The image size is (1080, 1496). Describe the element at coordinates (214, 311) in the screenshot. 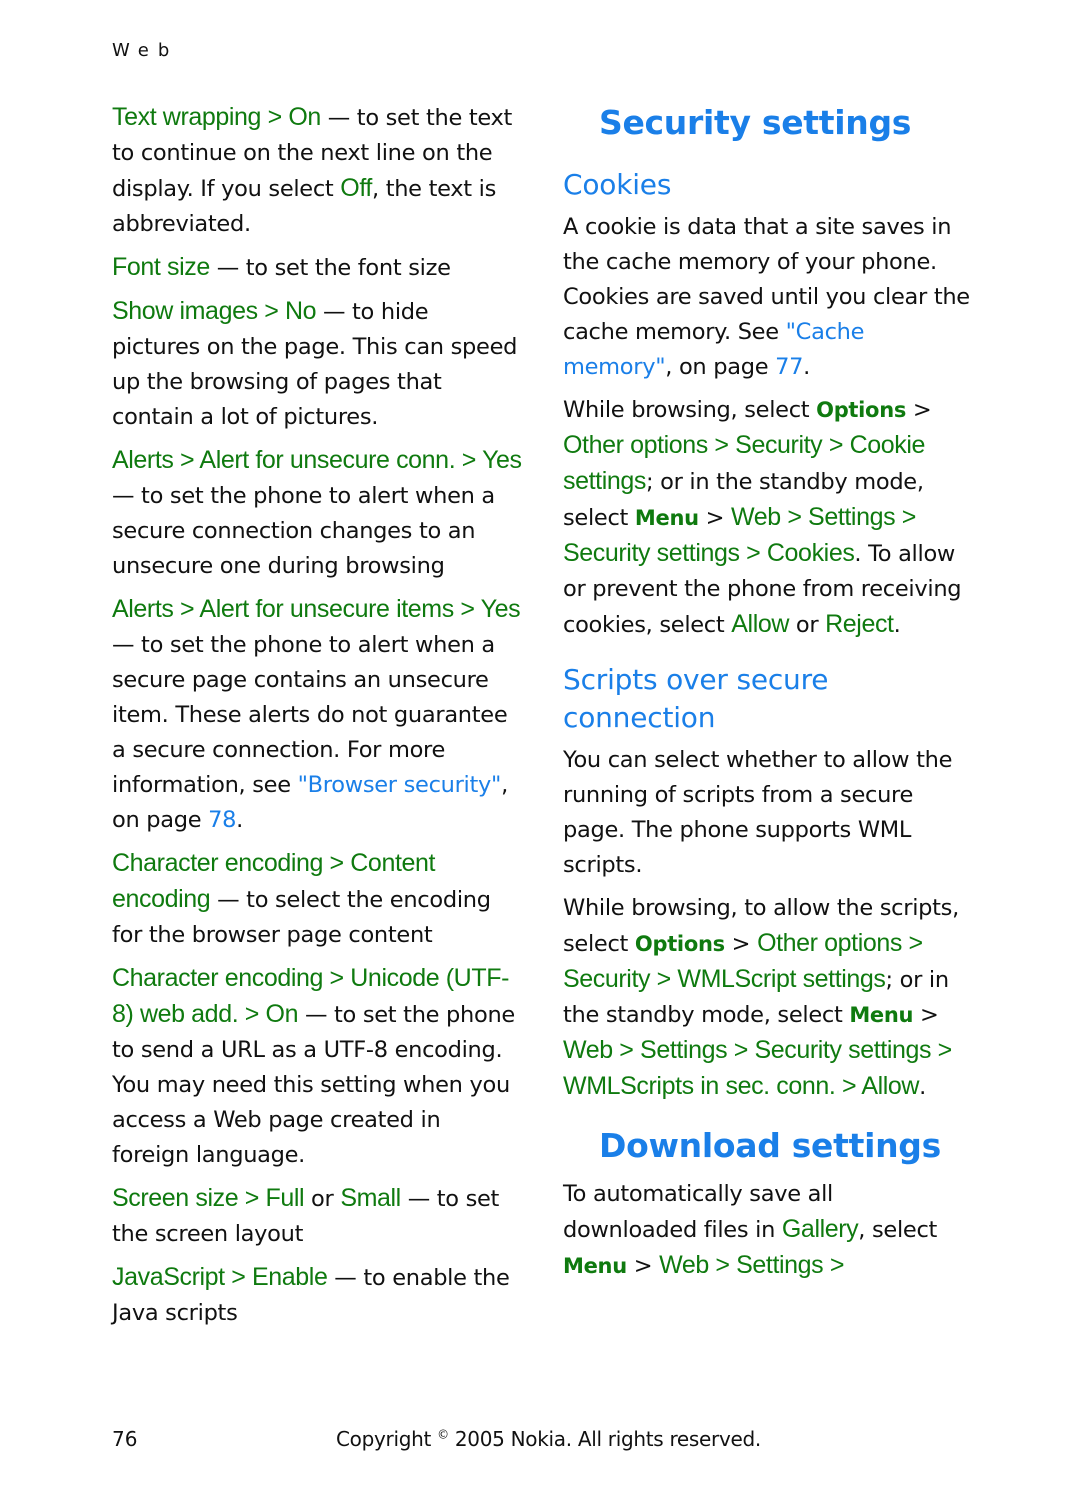

I see `menu-path: Show images > No` at that location.